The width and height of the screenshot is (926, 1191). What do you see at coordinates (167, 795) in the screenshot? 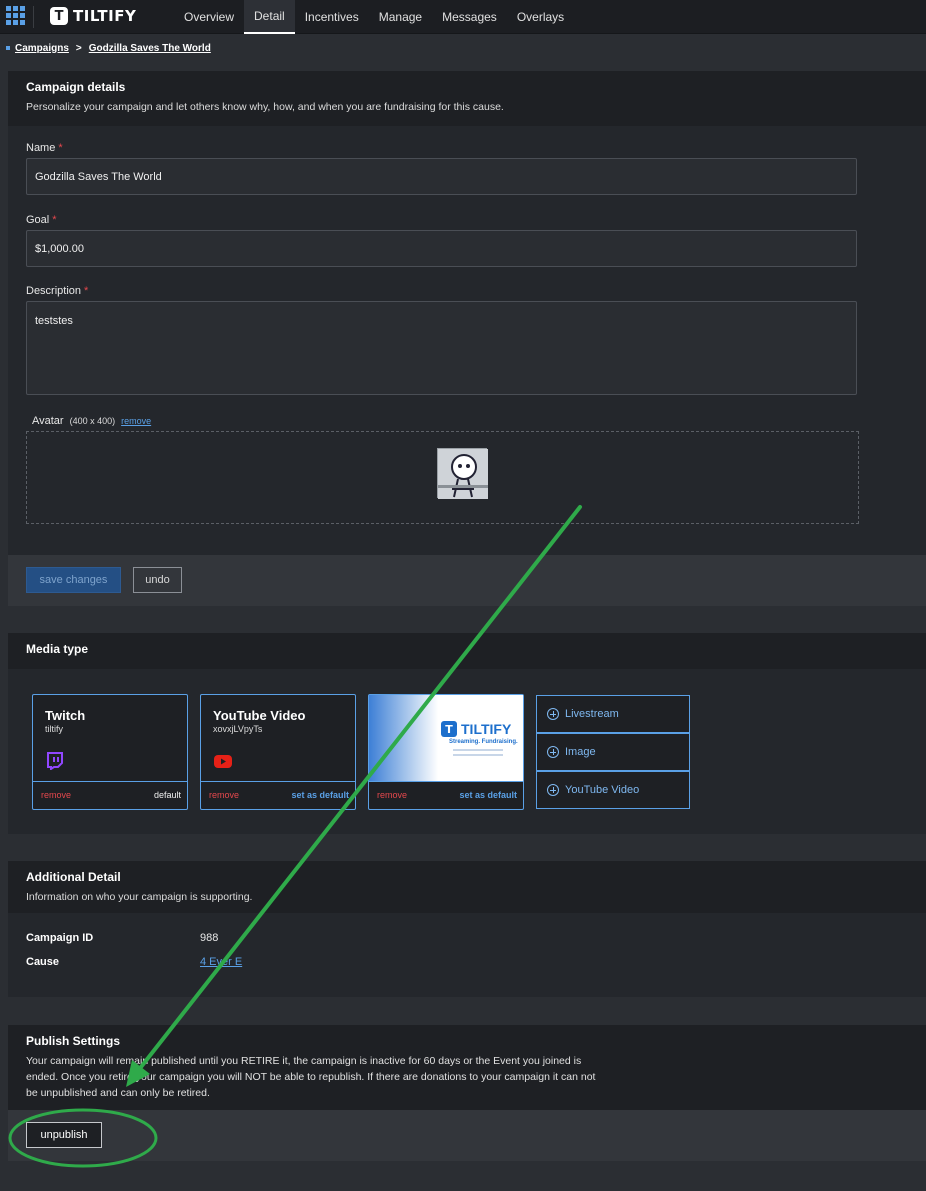
I see `default-label: default` at bounding box center [167, 795].